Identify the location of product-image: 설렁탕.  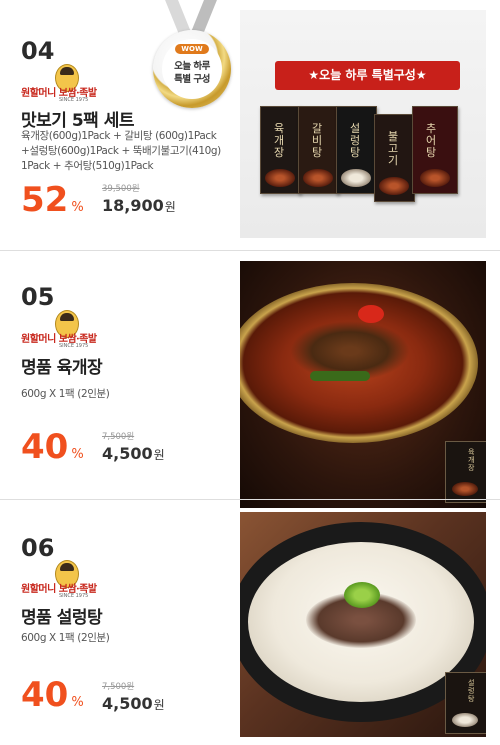
(363, 624).